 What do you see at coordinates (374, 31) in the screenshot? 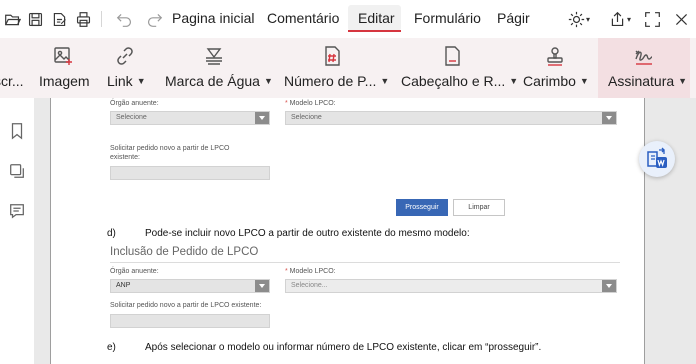
I see `active-tab-underline` at bounding box center [374, 31].